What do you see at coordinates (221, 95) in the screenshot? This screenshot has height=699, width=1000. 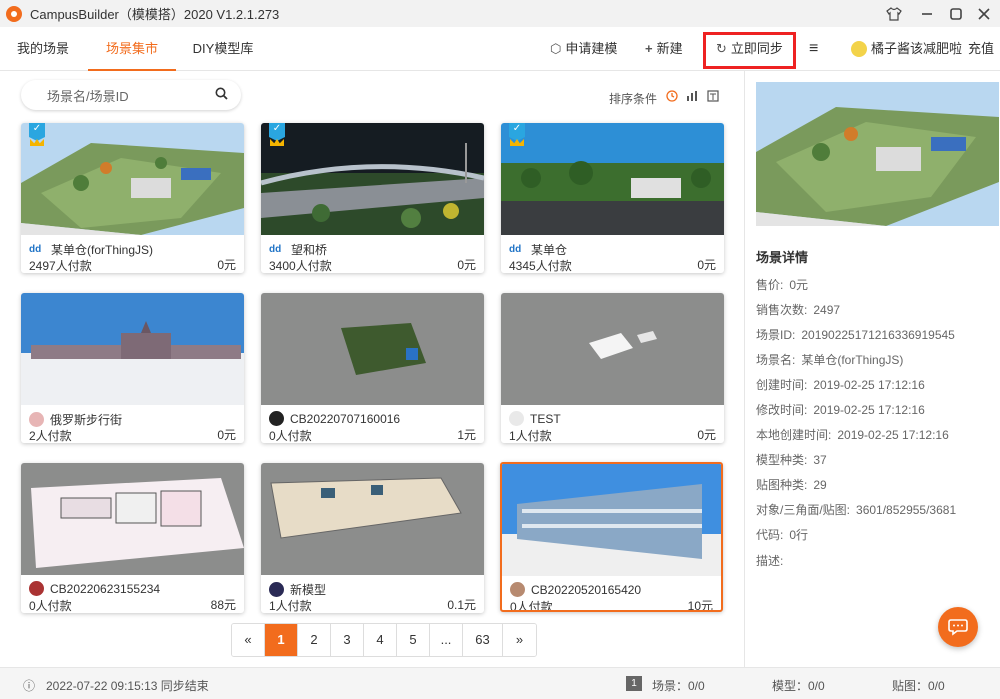 I see `search-icon` at bounding box center [221, 95].